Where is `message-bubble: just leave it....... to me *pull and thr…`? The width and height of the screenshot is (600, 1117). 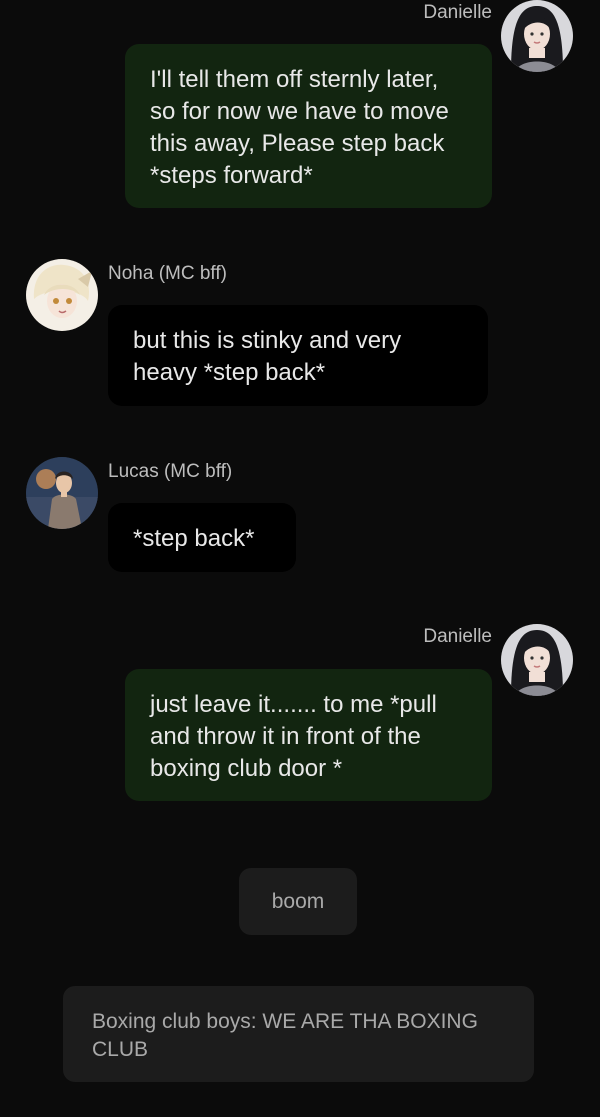
message-bubble: just leave it....... to me *pull and thr… is located at coordinates (308, 735).